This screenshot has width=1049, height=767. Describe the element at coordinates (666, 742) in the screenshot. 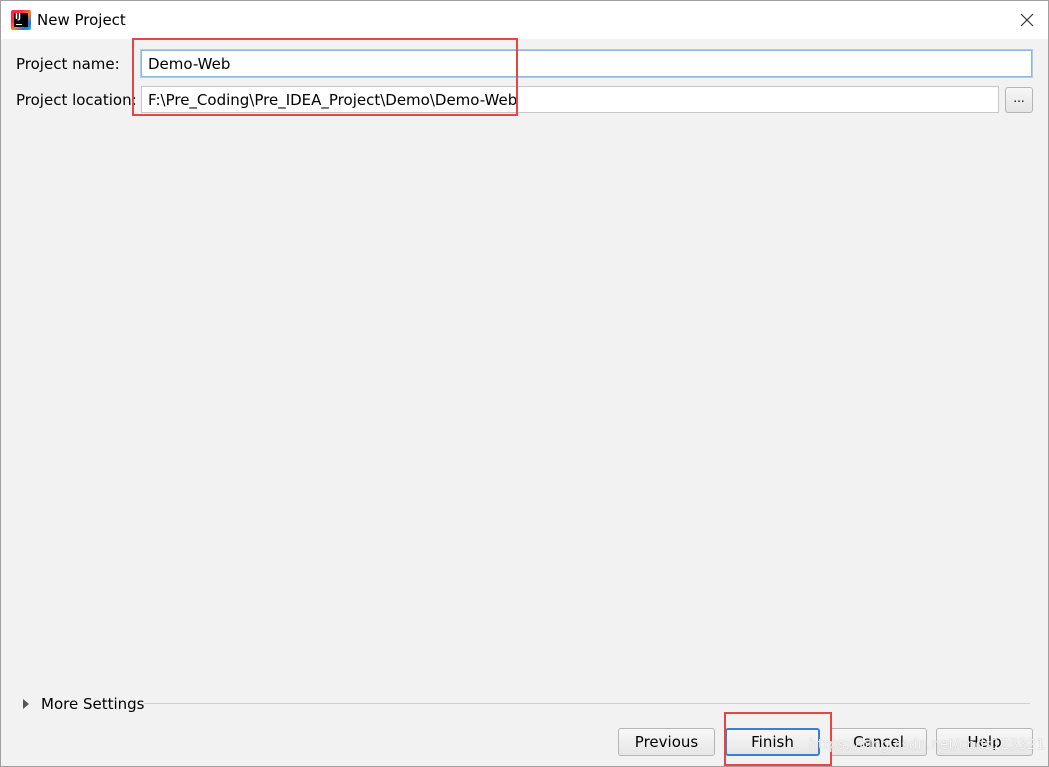

I see `previous-button: Previous` at that location.